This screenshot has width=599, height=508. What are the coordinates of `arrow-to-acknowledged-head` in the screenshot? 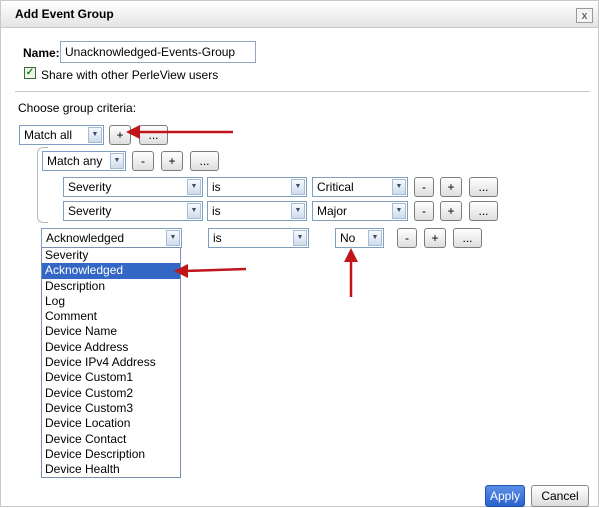 It's located at (181, 271).